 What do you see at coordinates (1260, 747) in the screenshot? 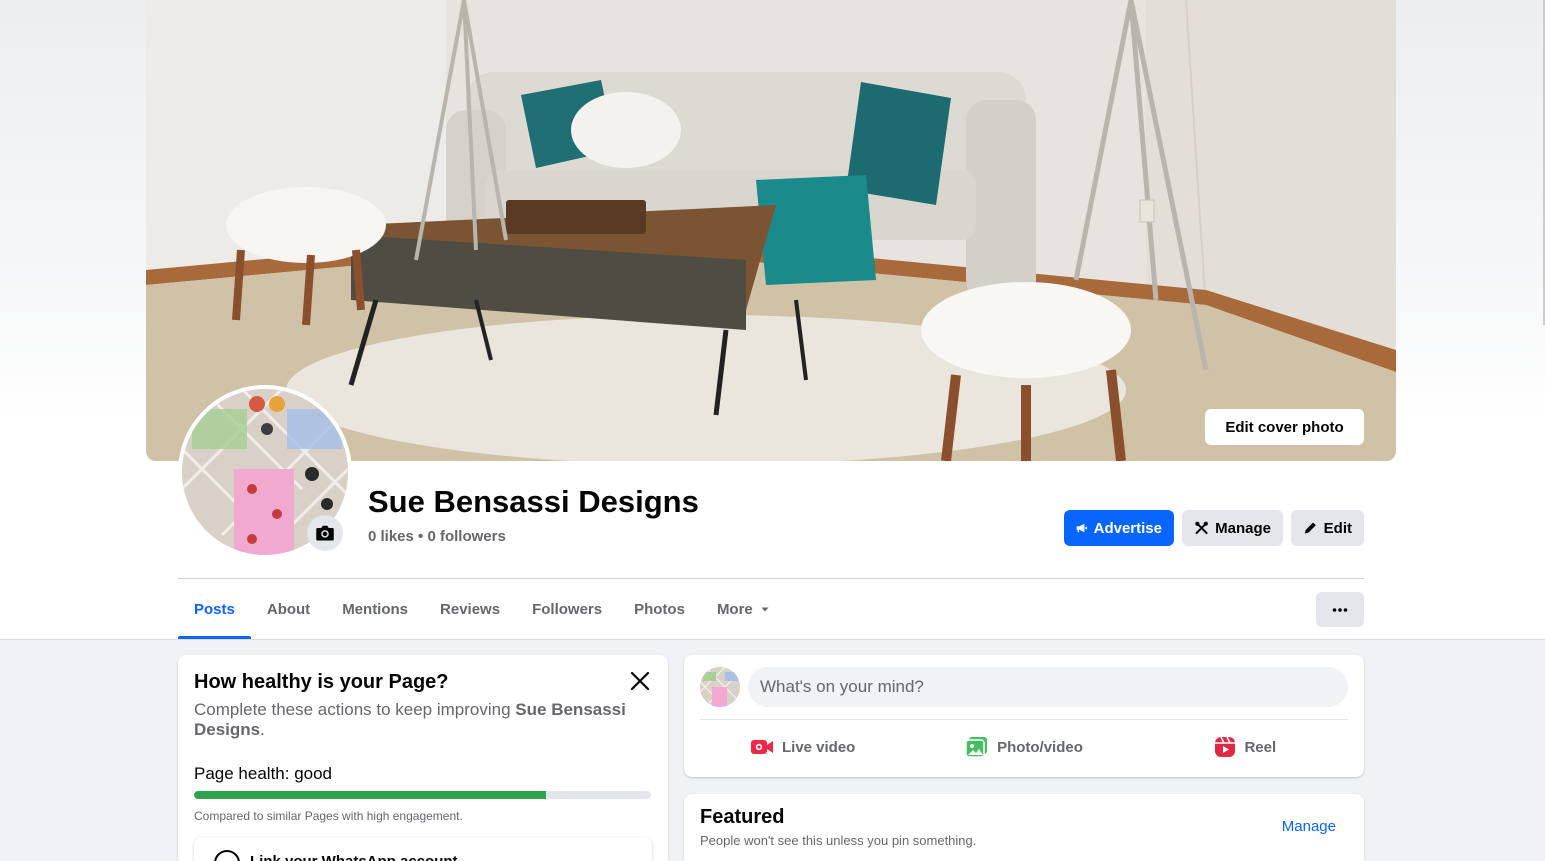
I see `reel-label: Reel` at bounding box center [1260, 747].